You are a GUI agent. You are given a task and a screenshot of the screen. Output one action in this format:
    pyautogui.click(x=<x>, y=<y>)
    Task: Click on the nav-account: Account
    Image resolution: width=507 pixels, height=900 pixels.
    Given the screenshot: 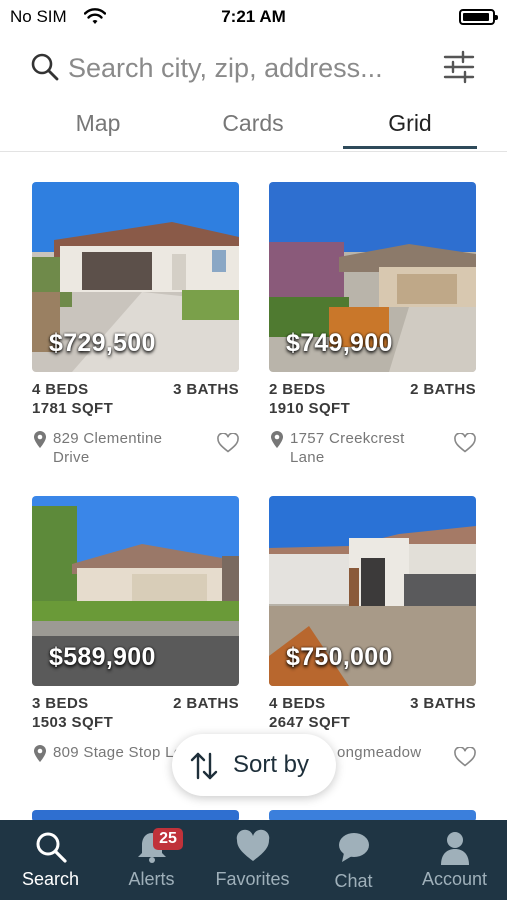 What is the action you would take?
    pyautogui.click(x=454, y=860)
    